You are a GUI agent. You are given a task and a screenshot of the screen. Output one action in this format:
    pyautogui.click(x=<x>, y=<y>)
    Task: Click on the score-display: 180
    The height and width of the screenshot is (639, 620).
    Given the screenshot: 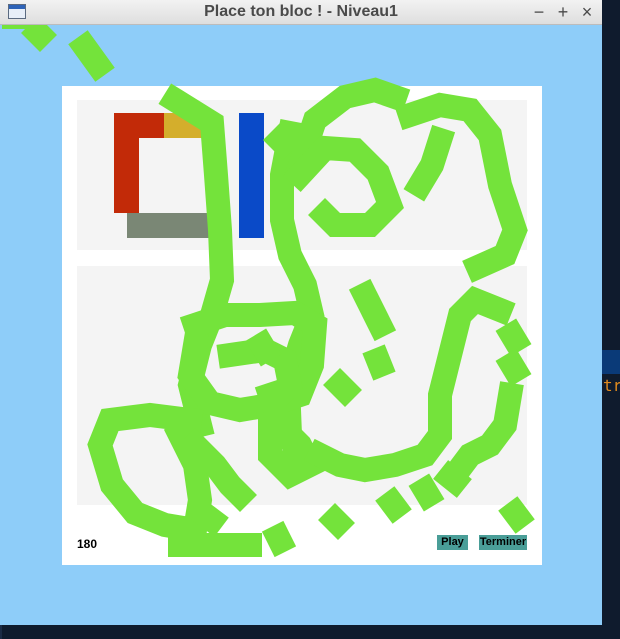 What is the action you would take?
    pyautogui.click(x=87, y=544)
    